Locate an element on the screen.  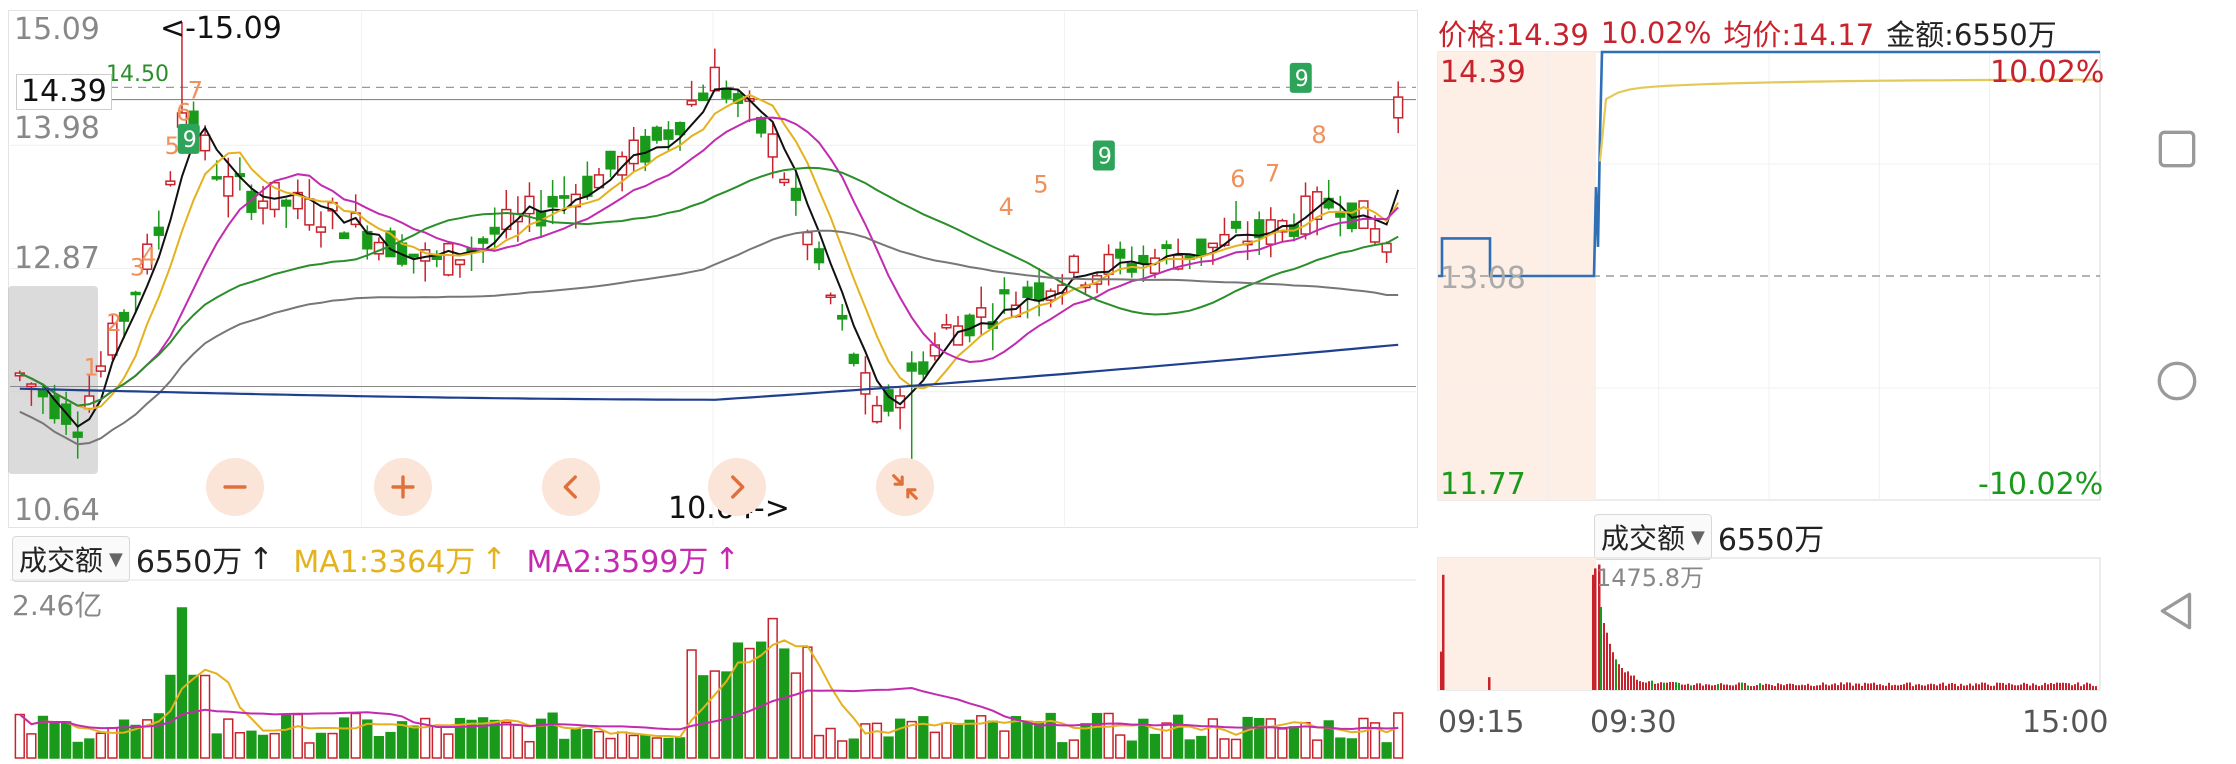
zoom-out-button is located at coordinates (235, 487).